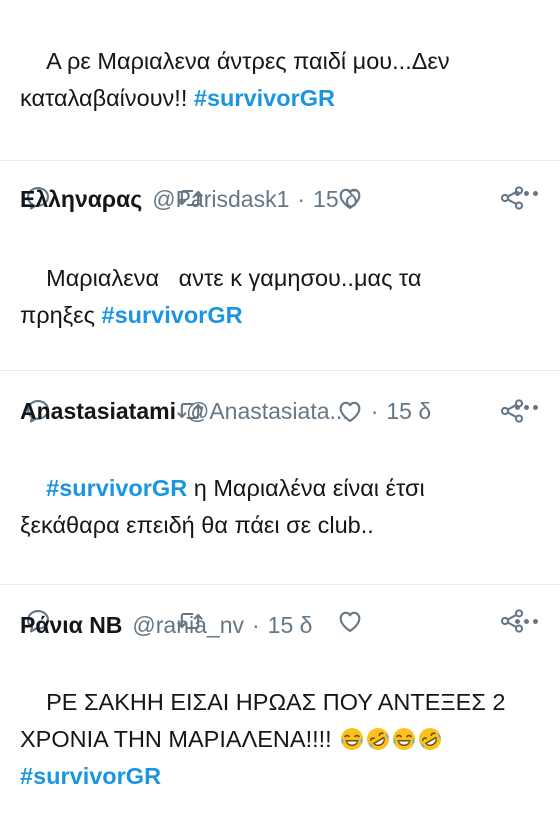 The width and height of the screenshot is (560, 832). I want to click on tweet-text-line: ξεκάθαρα επειδή θα πάει σε club.., so click(197, 525).